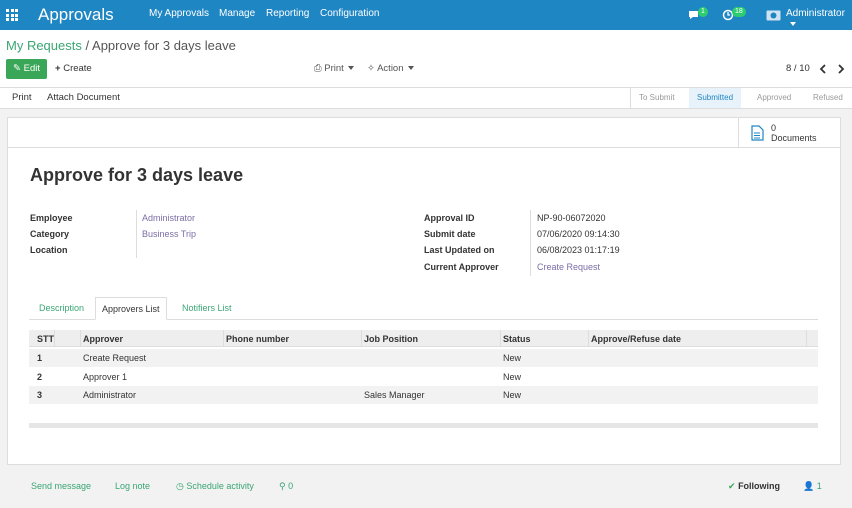 The height and width of the screenshot is (508, 852). I want to click on check-icon: ✔, so click(732, 486).